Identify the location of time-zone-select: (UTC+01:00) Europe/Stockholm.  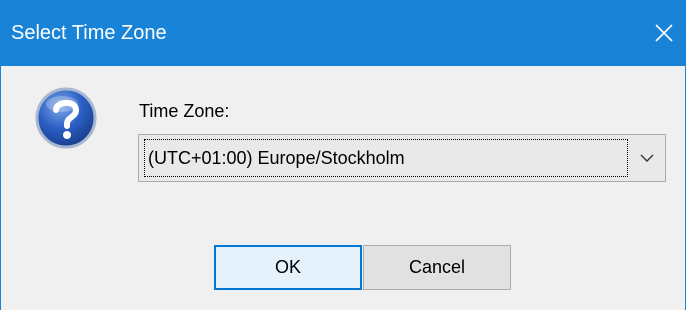
(402, 158).